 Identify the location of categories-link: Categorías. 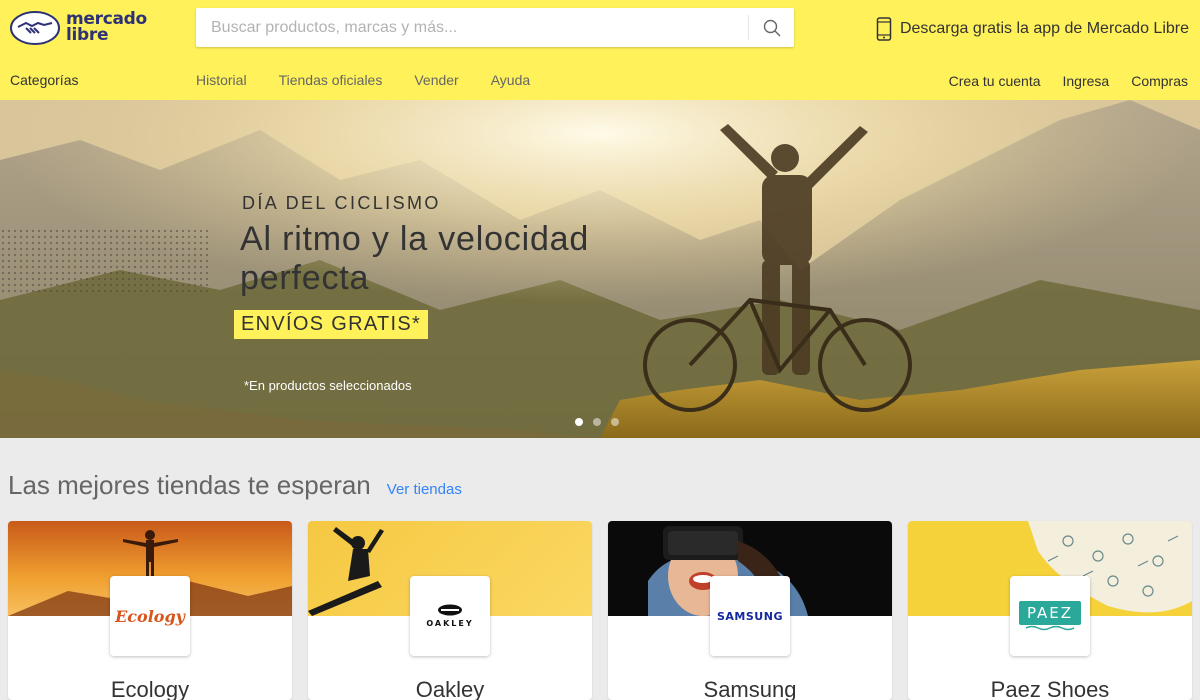
(44, 80).